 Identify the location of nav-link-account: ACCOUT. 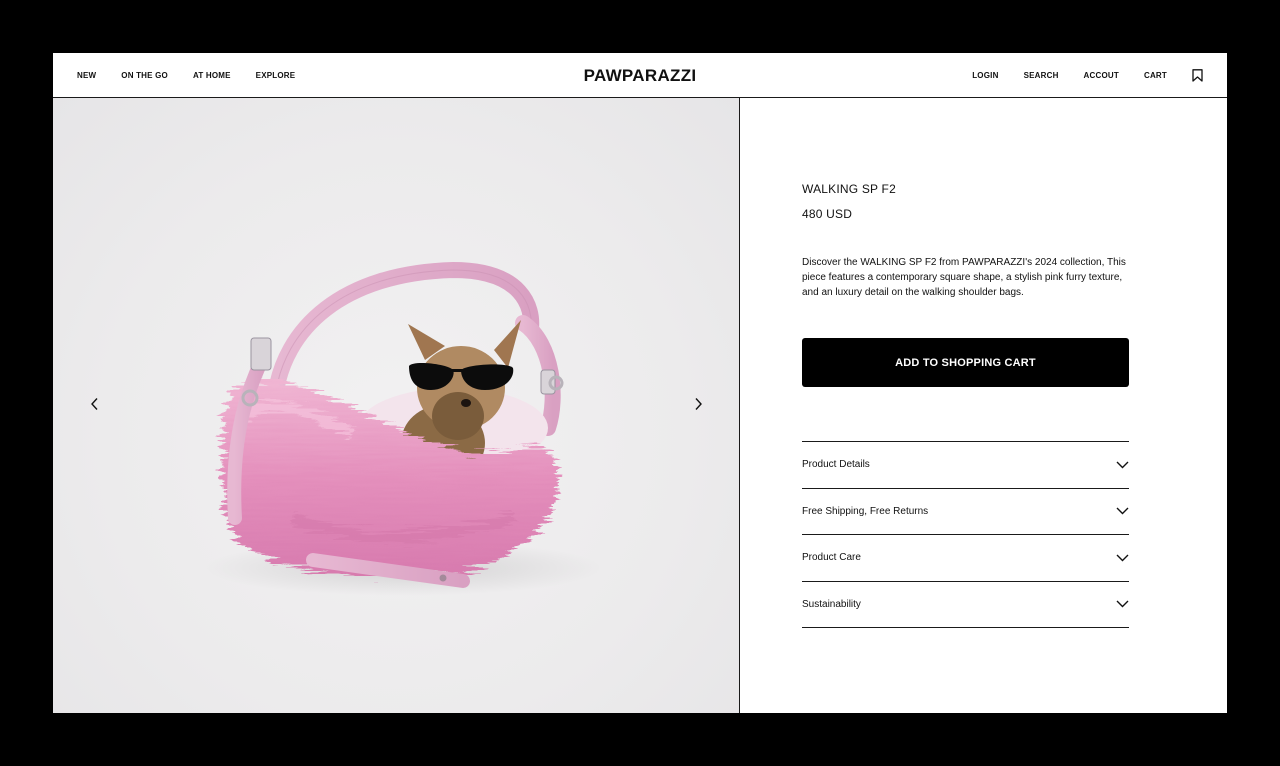
(1101, 75).